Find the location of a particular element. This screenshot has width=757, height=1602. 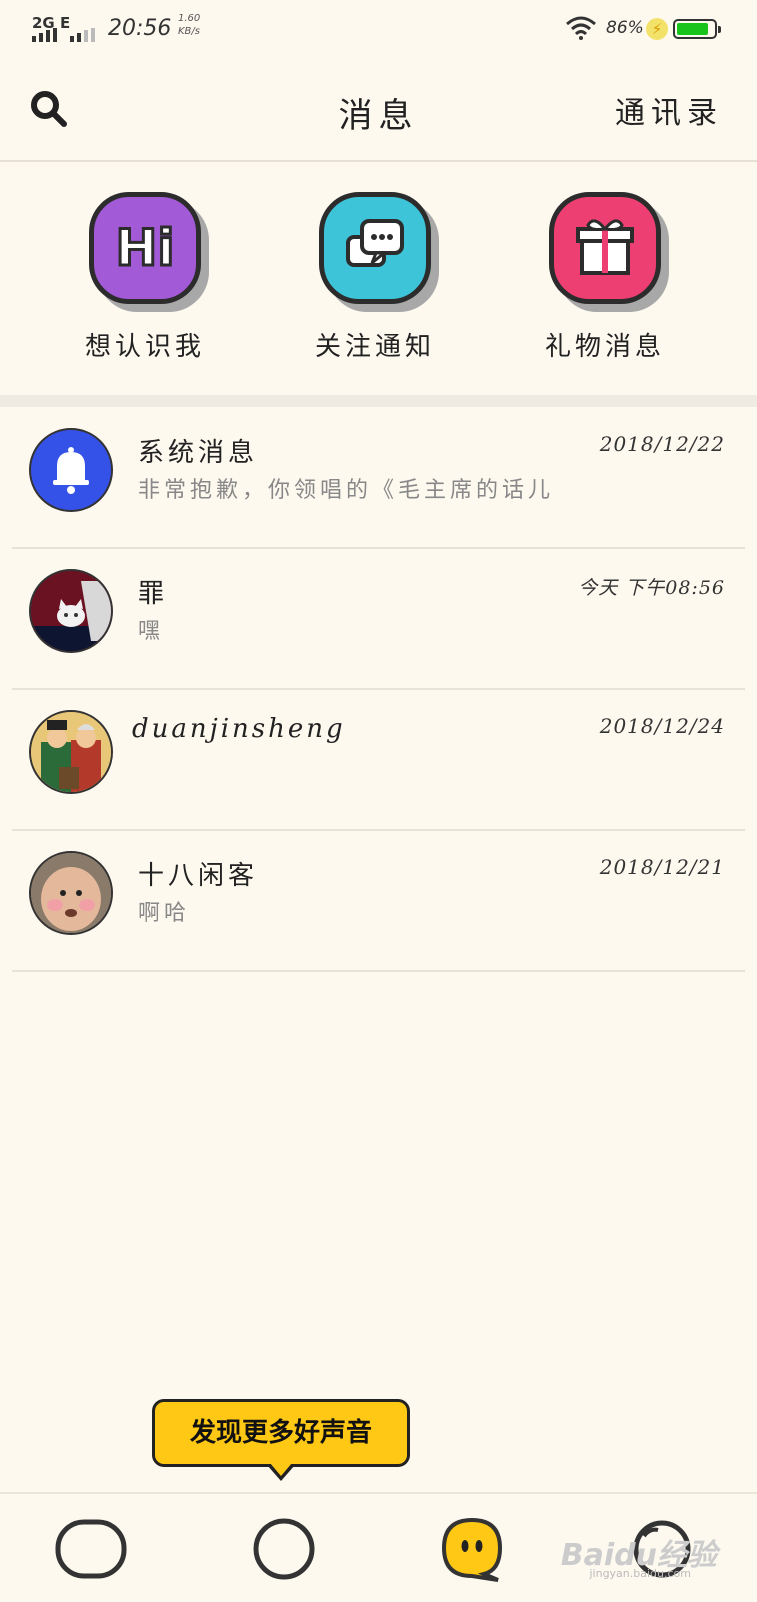

clock: 20:56 is located at coordinates (140, 28).